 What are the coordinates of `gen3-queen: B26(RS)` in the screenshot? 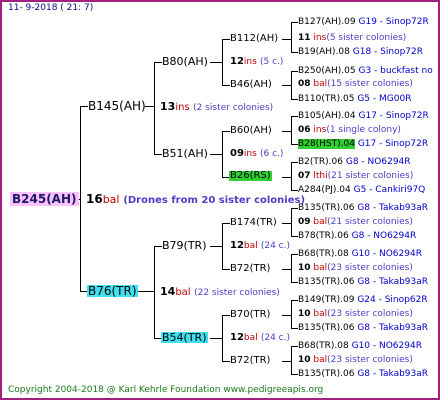 It's located at (250, 176).